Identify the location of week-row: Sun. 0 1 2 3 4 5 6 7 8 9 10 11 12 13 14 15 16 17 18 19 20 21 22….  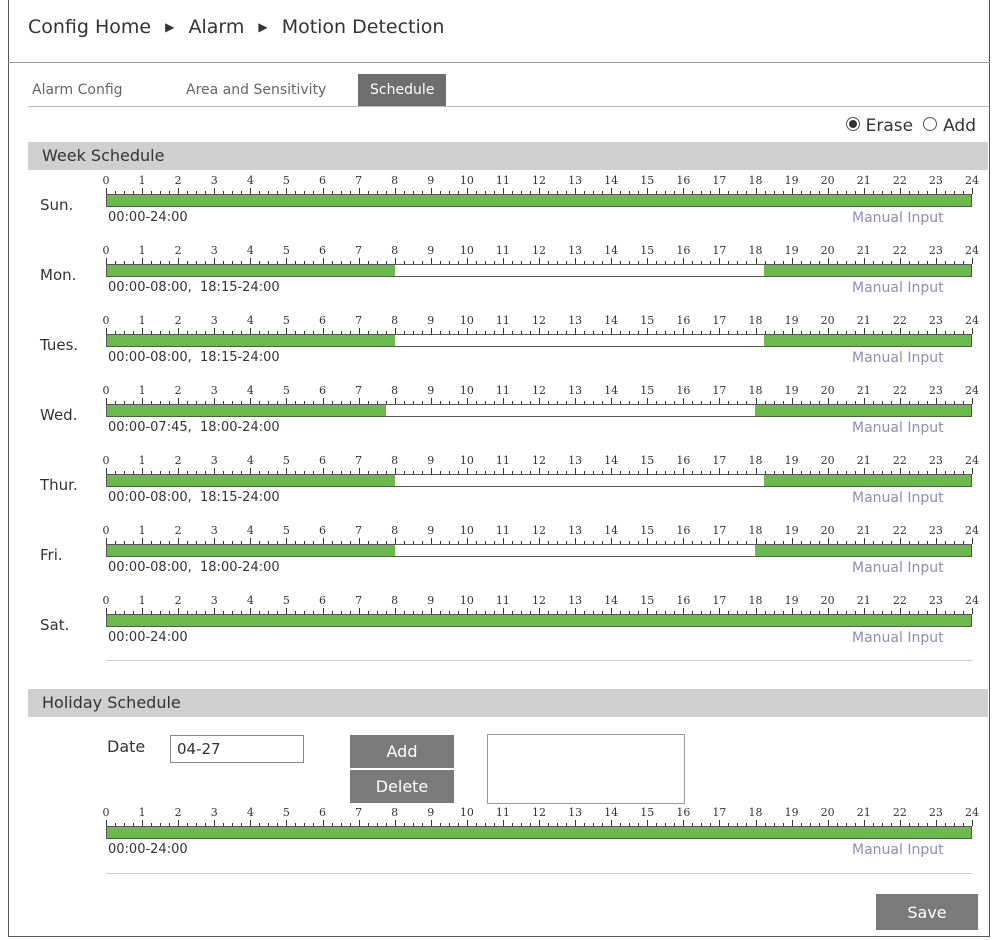
(508, 209).